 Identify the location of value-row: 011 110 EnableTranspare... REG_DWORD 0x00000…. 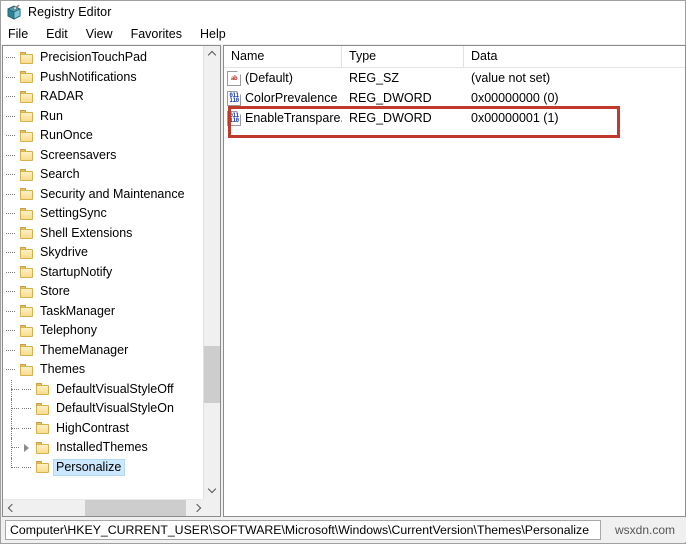
(454, 118).